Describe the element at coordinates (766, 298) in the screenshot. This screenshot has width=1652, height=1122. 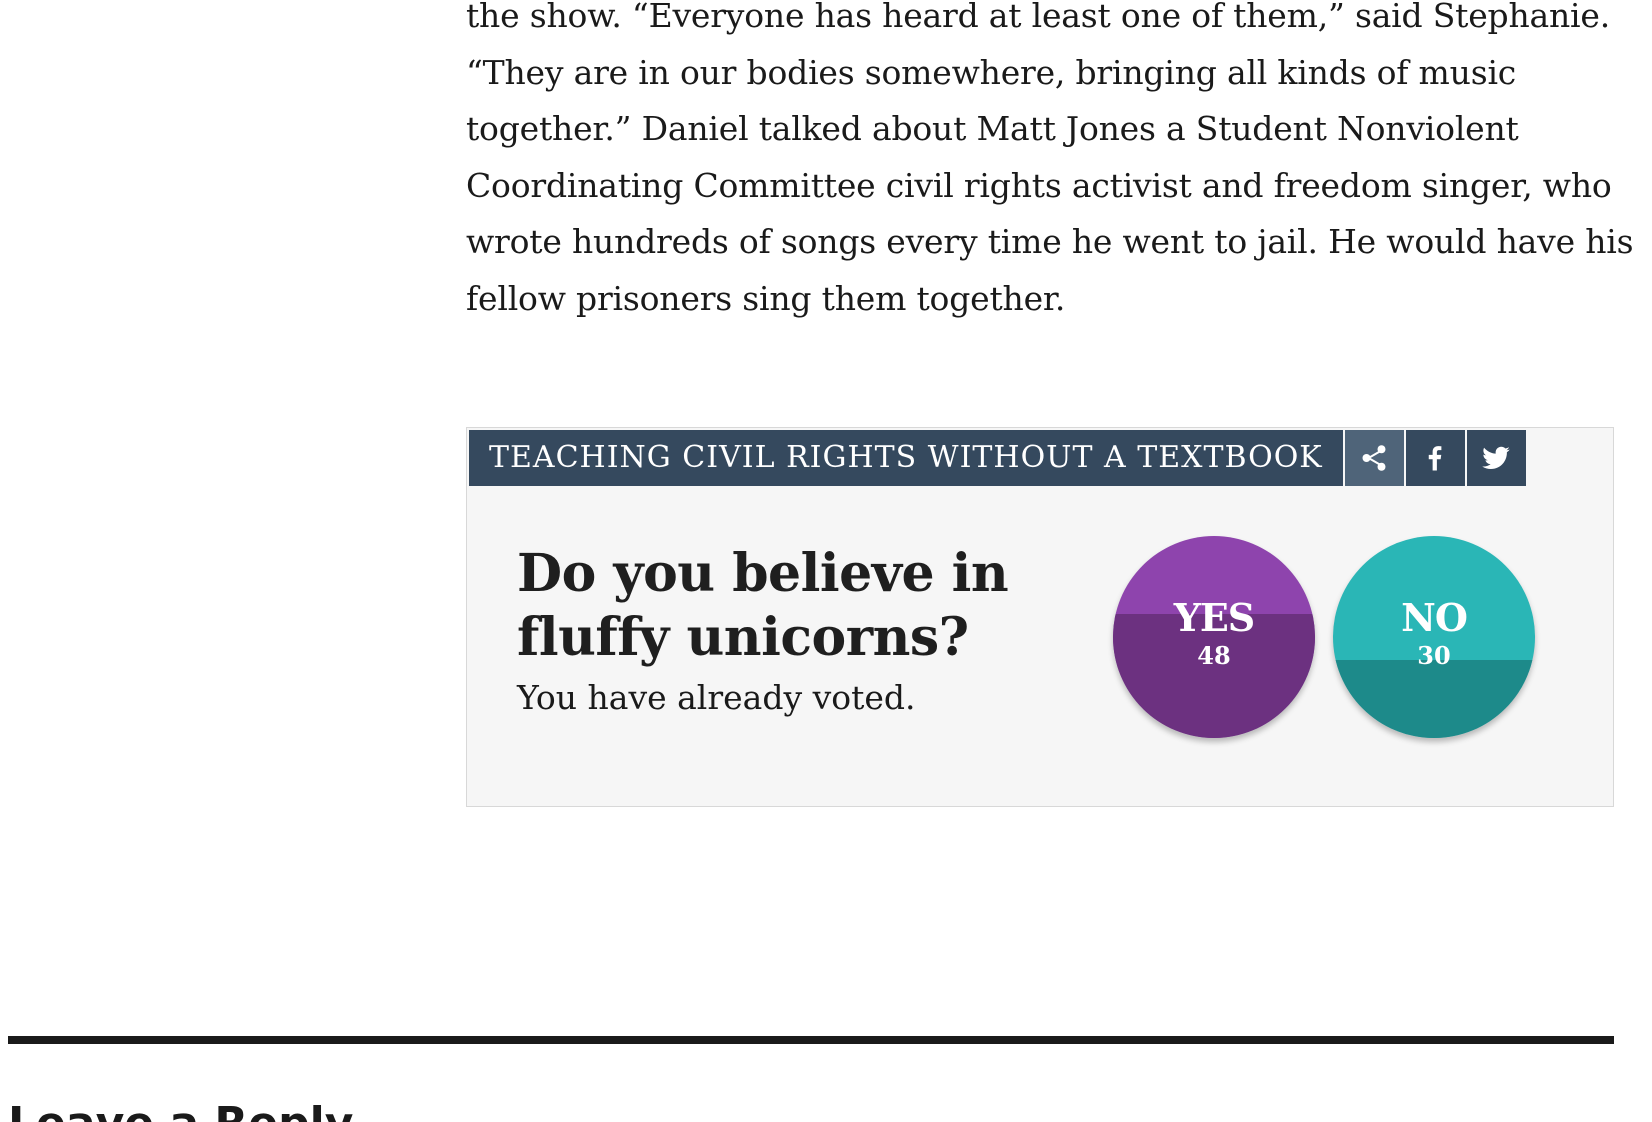
I see `article-line: fellow prisoners sing them together.` at that location.